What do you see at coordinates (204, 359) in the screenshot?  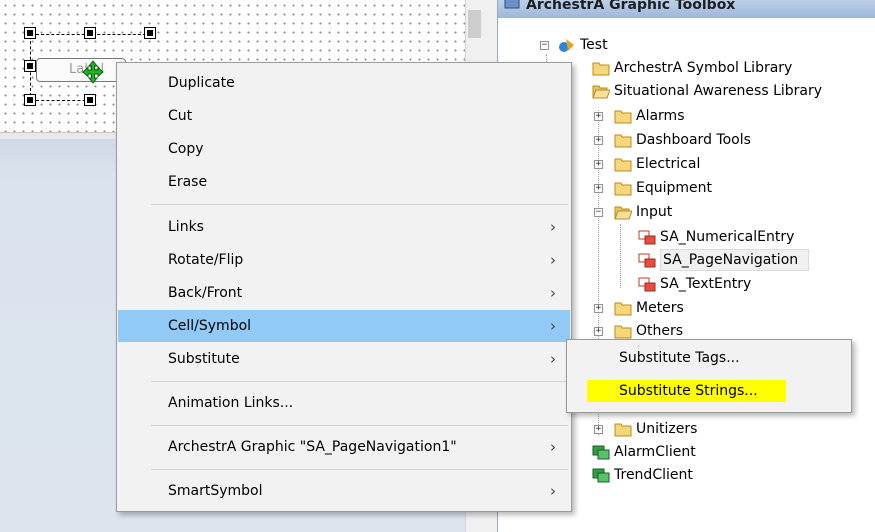 I see `menu-item-label: Substitute` at bounding box center [204, 359].